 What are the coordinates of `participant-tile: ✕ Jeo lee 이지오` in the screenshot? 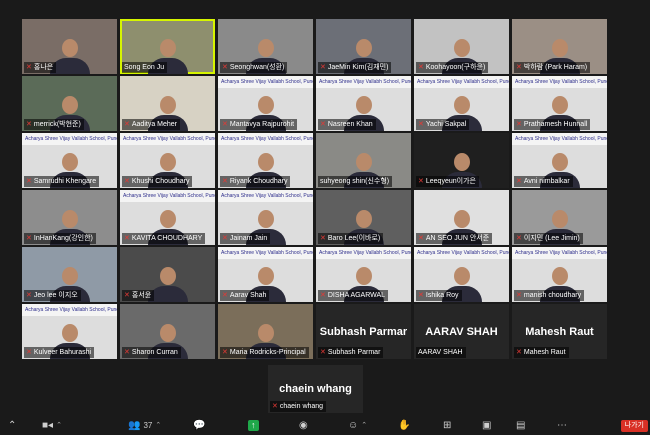 It's located at (69, 274).